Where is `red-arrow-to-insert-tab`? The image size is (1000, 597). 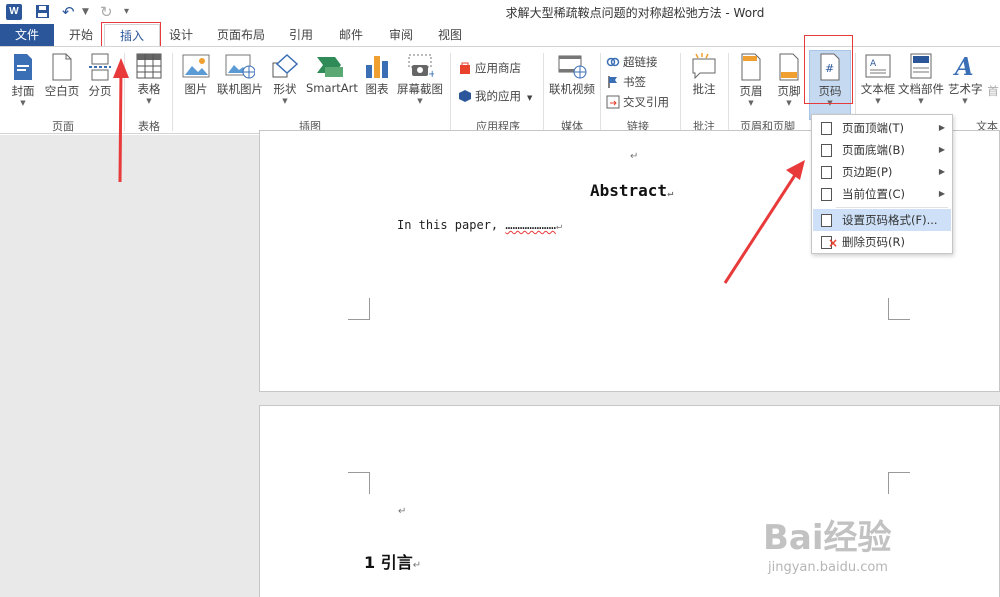
red-arrow-to-insert-tab is located at coordinates (121, 120).